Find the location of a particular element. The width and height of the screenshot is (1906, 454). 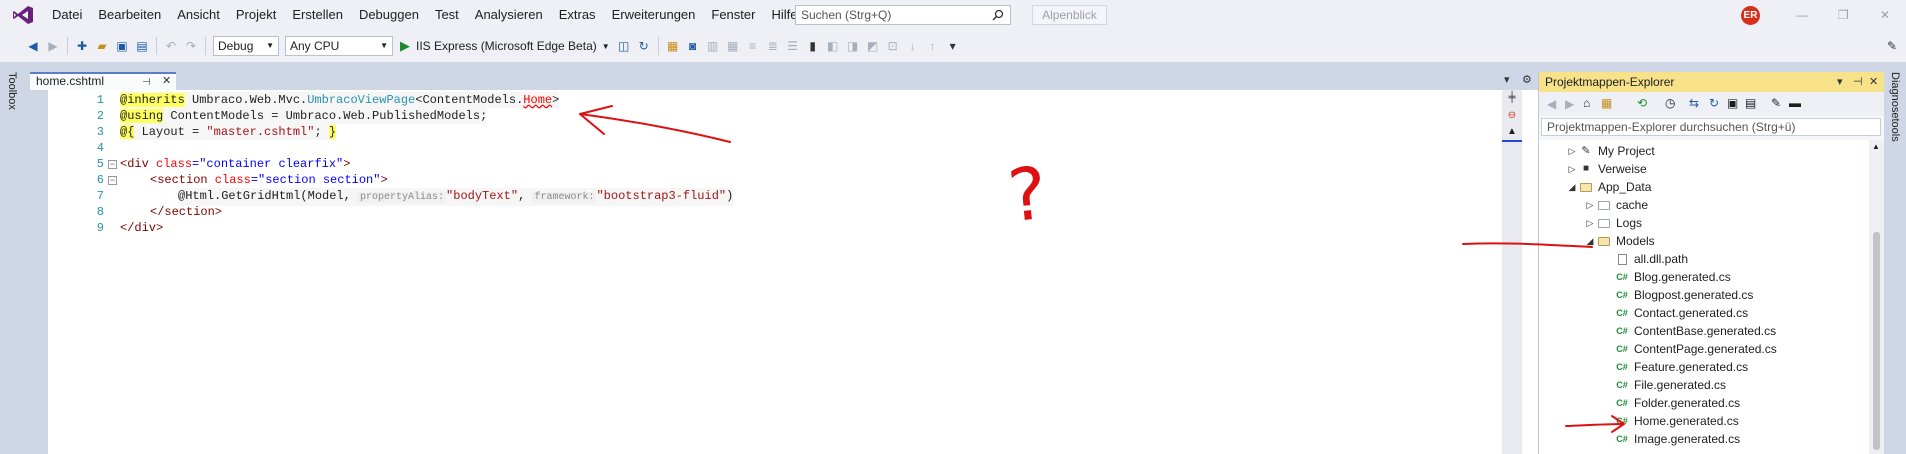

editor-scrollbar: ╪ ⊖ ▲ is located at coordinates (1512, 272).